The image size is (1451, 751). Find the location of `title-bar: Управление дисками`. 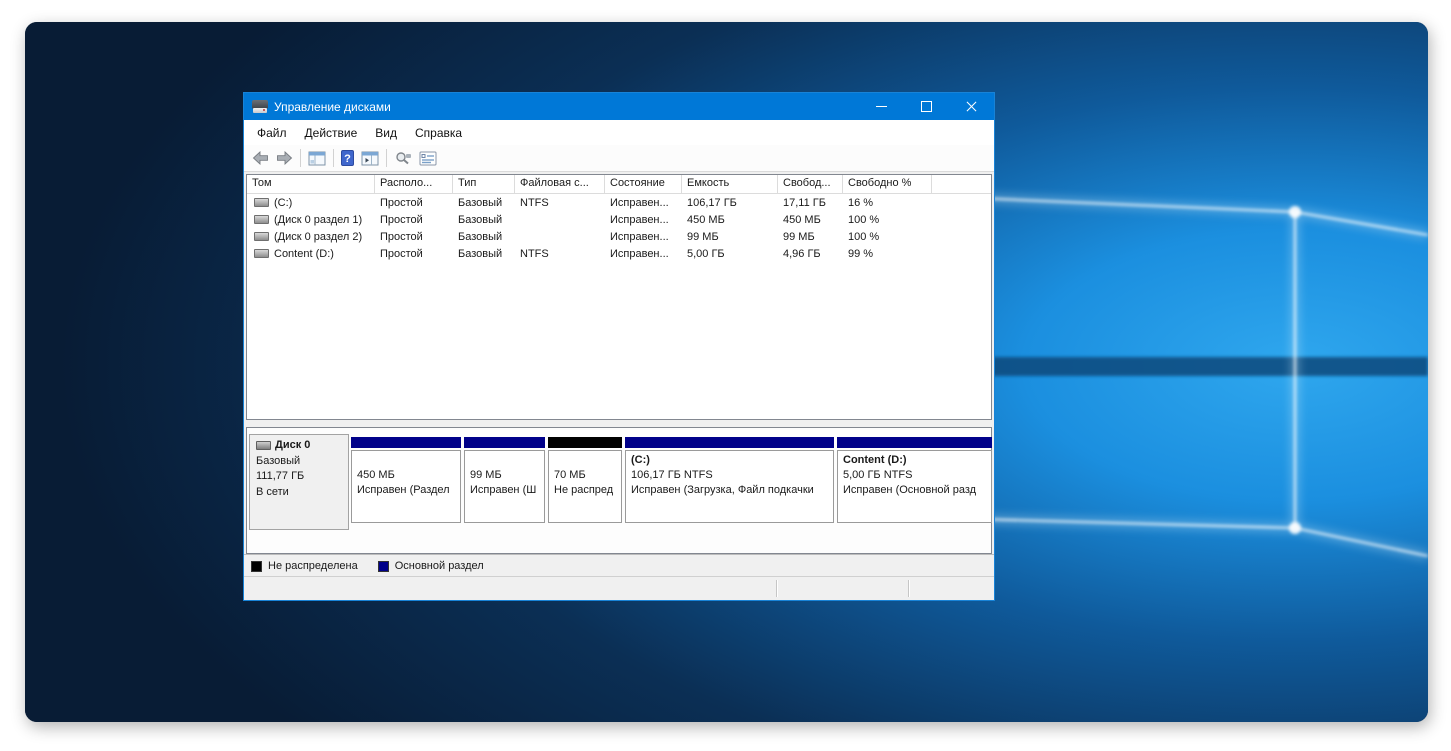

title-bar: Управление дисками is located at coordinates (619, 106).